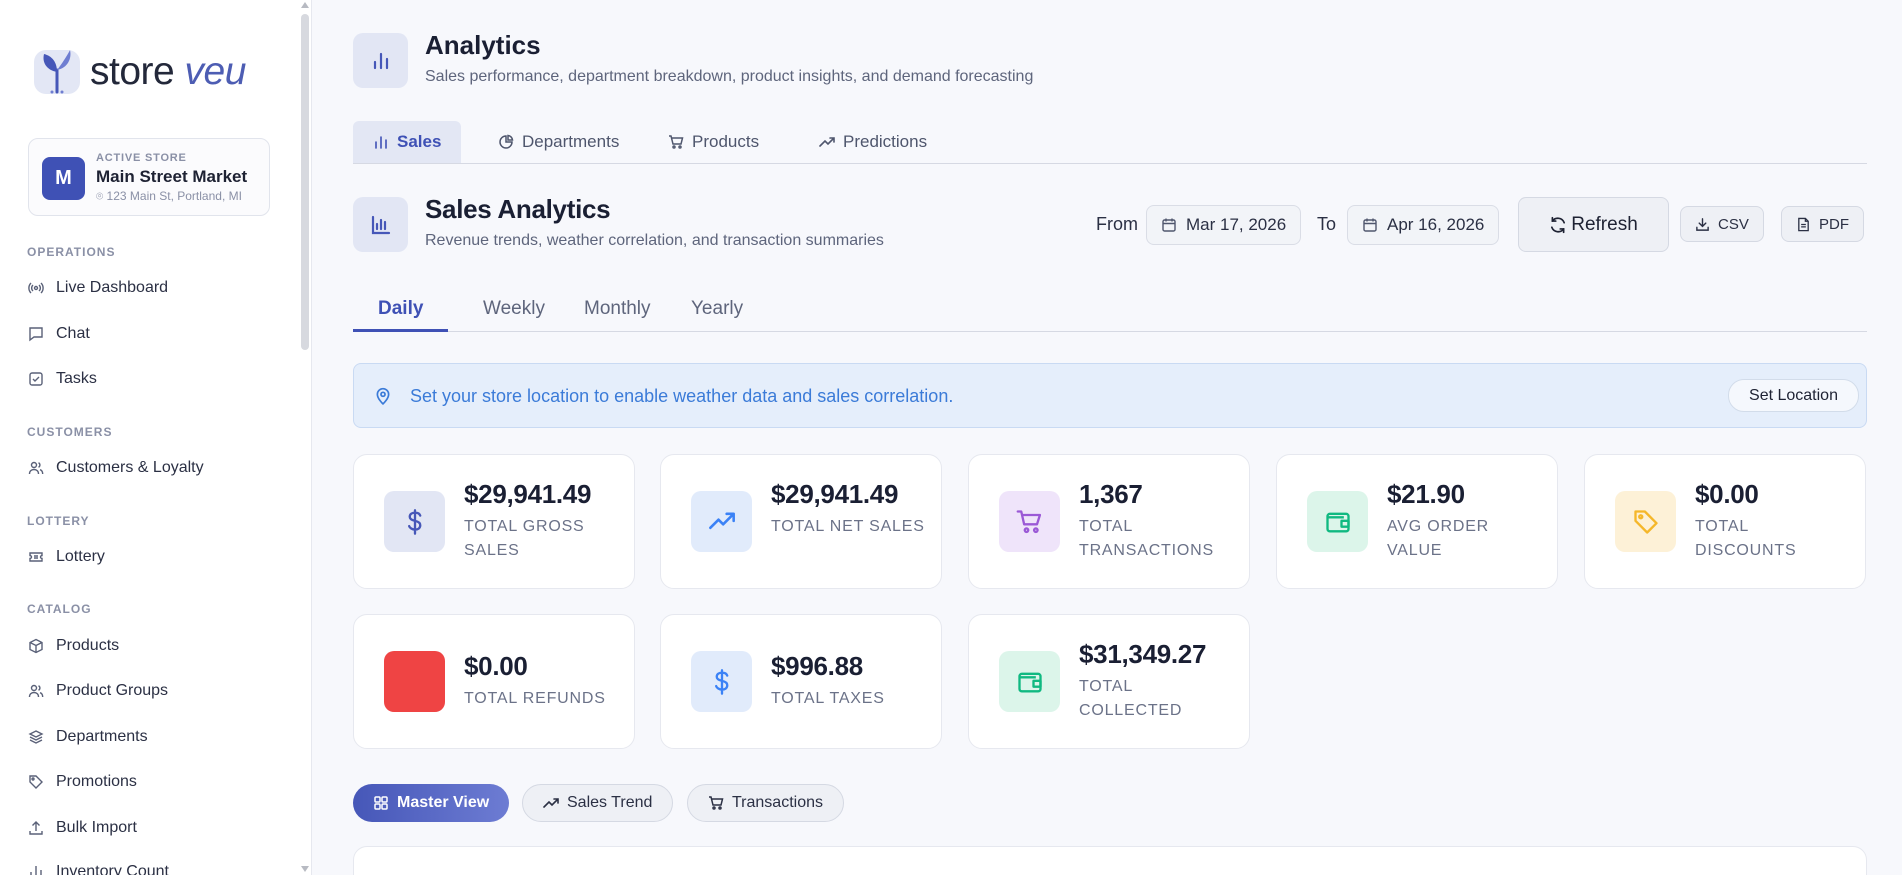  I want to click on nav-section-customers: CUSTOMERS, so click(70, 432).